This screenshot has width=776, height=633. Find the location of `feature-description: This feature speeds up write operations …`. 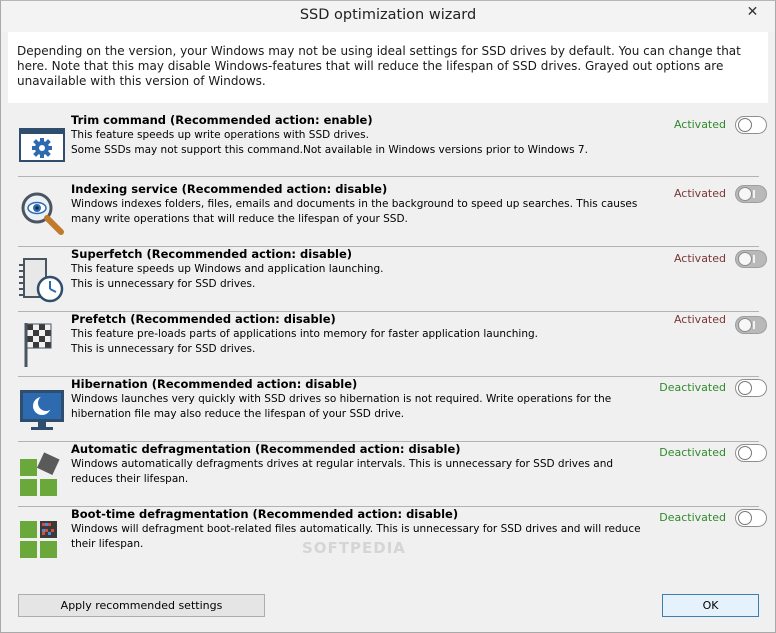

feature-description: This feature speeds up write operations … is located at coordinates (351, 143).